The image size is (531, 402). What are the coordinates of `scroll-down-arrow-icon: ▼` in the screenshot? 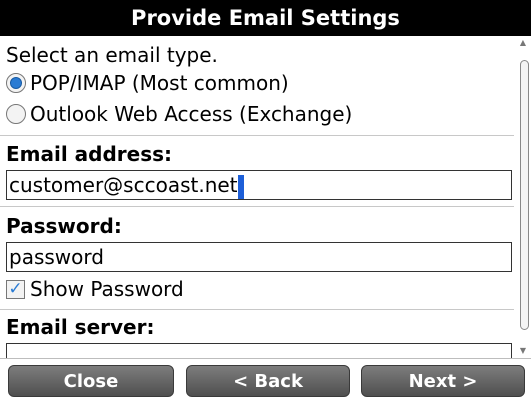 It's located at (523, 351).